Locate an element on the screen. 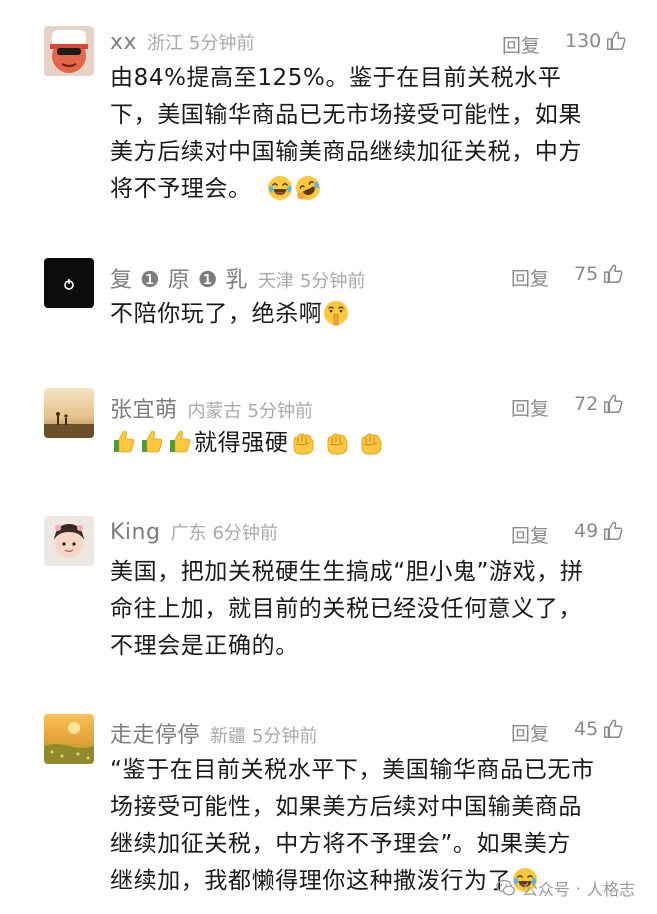 The height and width of the screenshot is (914, 657). like-button: 45 is located at coordinates (599, 729).